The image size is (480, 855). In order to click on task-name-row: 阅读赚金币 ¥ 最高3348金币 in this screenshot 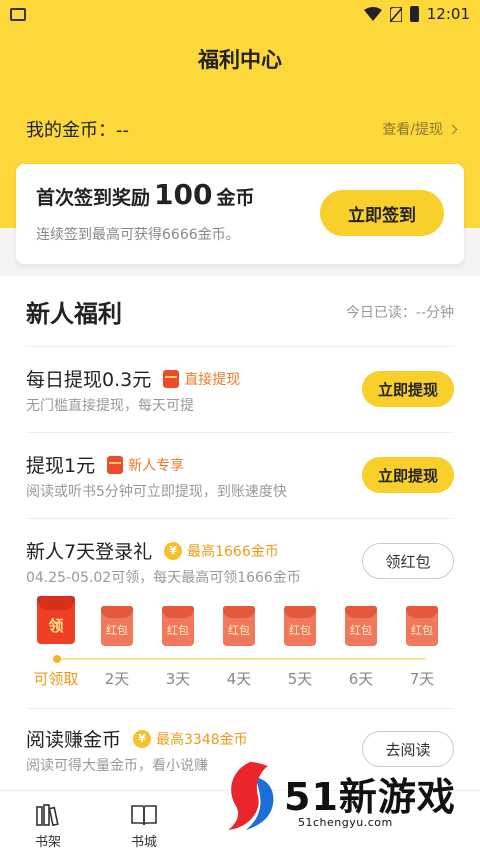, I will do `click(137, 738)`.